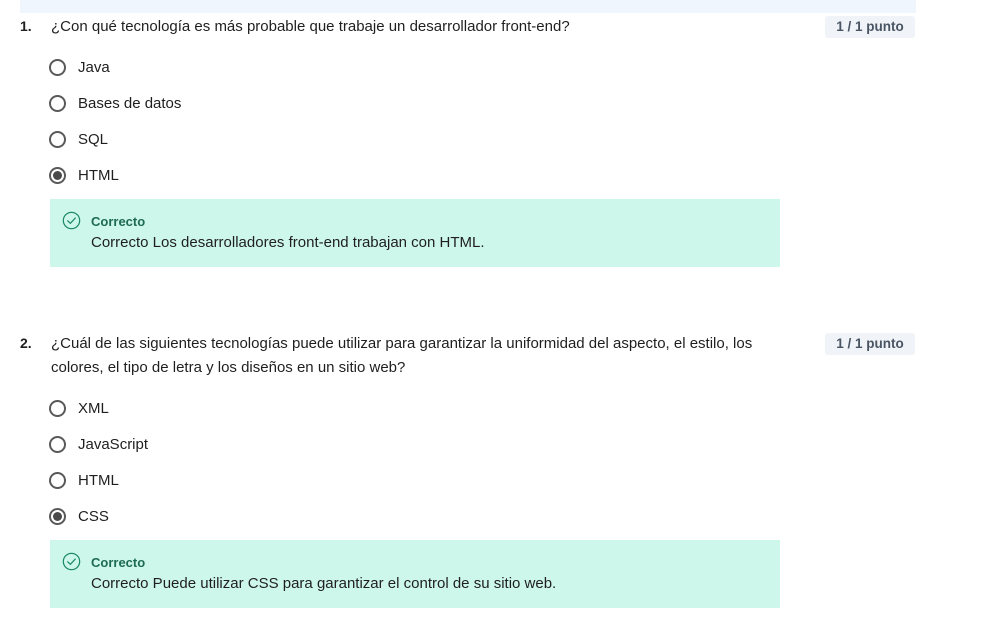  I want to click on question-number: 1., so click(26, 26).